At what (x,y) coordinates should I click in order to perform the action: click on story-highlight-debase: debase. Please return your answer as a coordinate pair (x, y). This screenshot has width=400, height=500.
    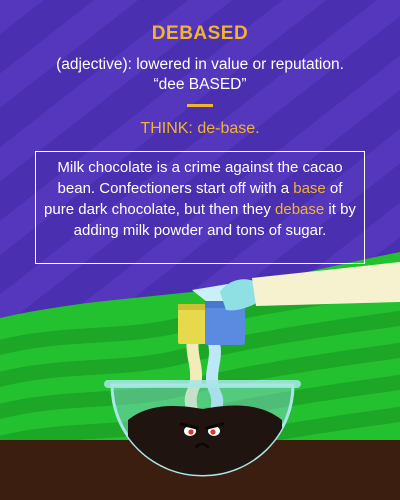
    Looking at the image, I should click on (300, 209).